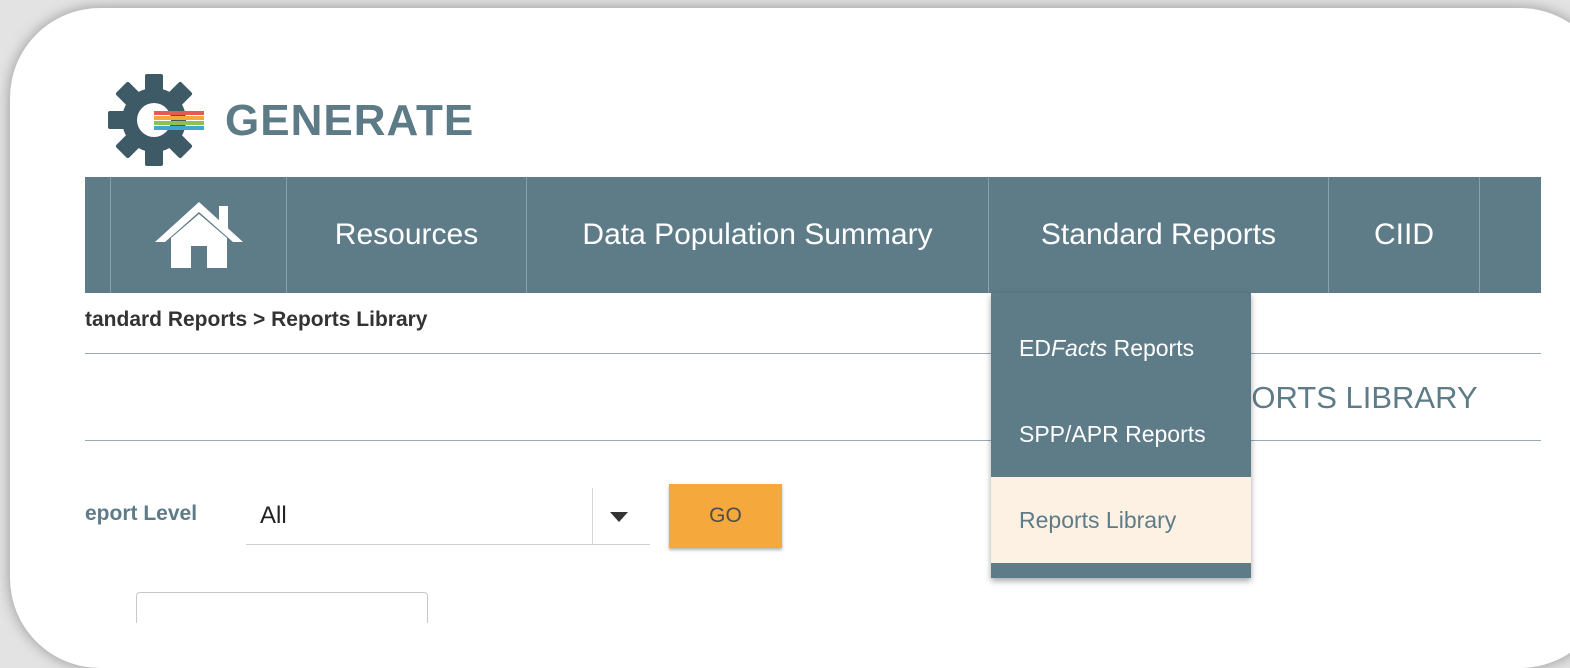 The width and height of the screenshot is (1570, 668). I want to click on nav-item-home, so click(199, 235).